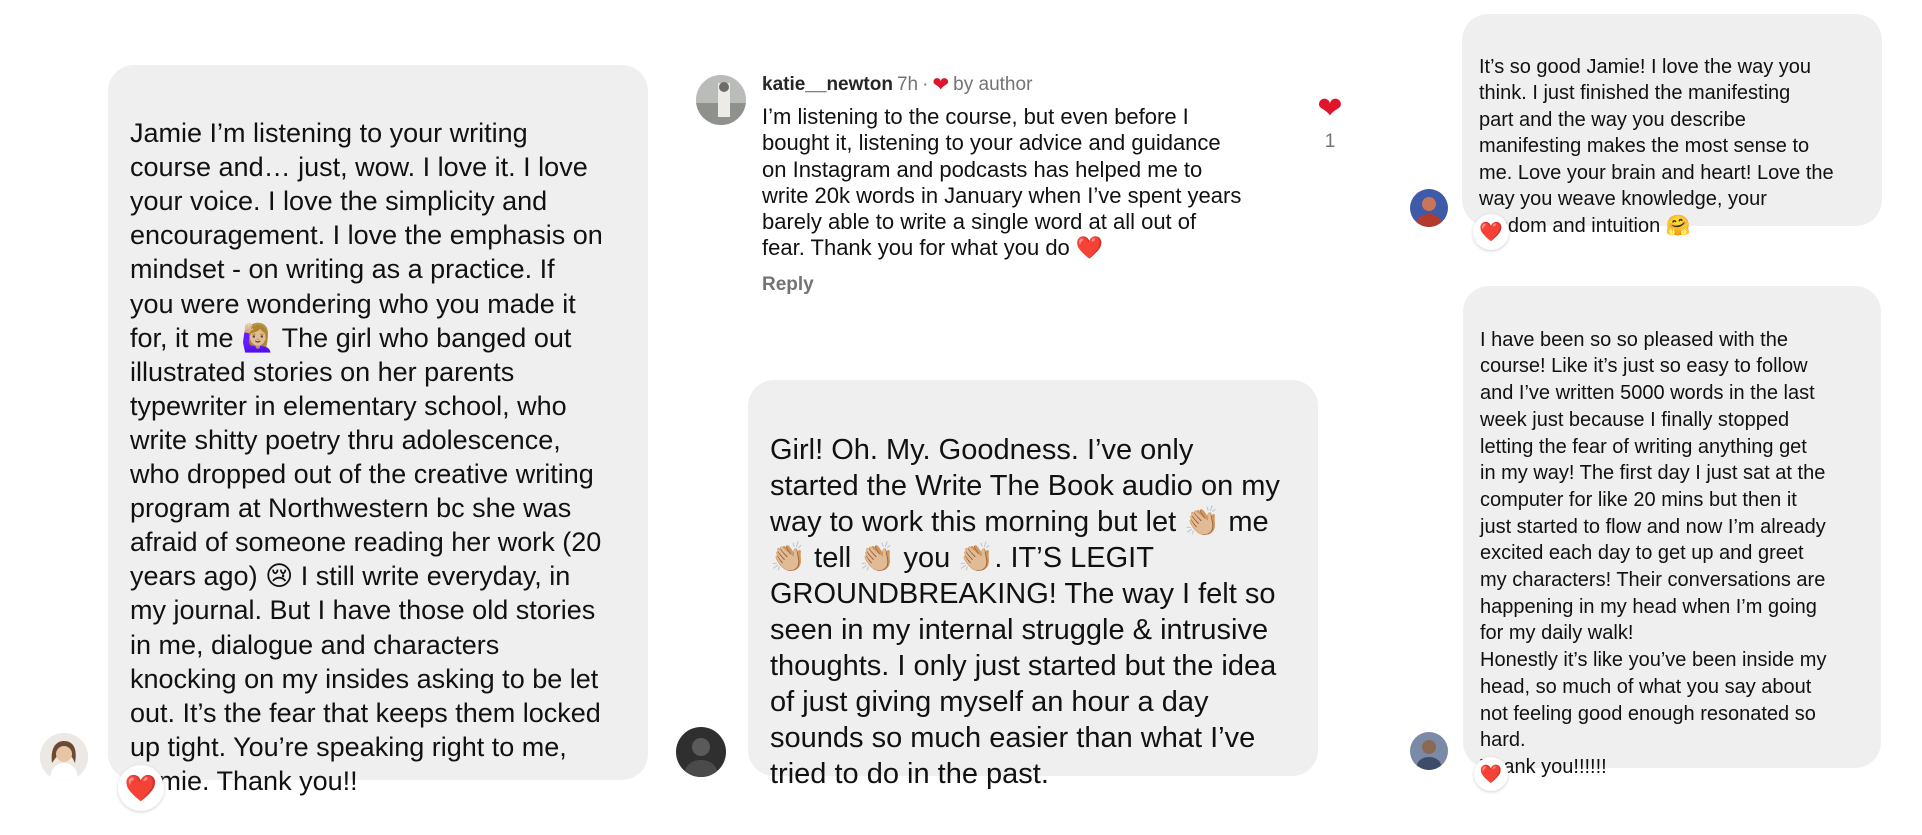 The height and width of the screenshot is (835, 1922). What do you see at coordinates (907, 84) in the screenshot?
I see `timestamp: 7h` at bounding box center [907, 84].